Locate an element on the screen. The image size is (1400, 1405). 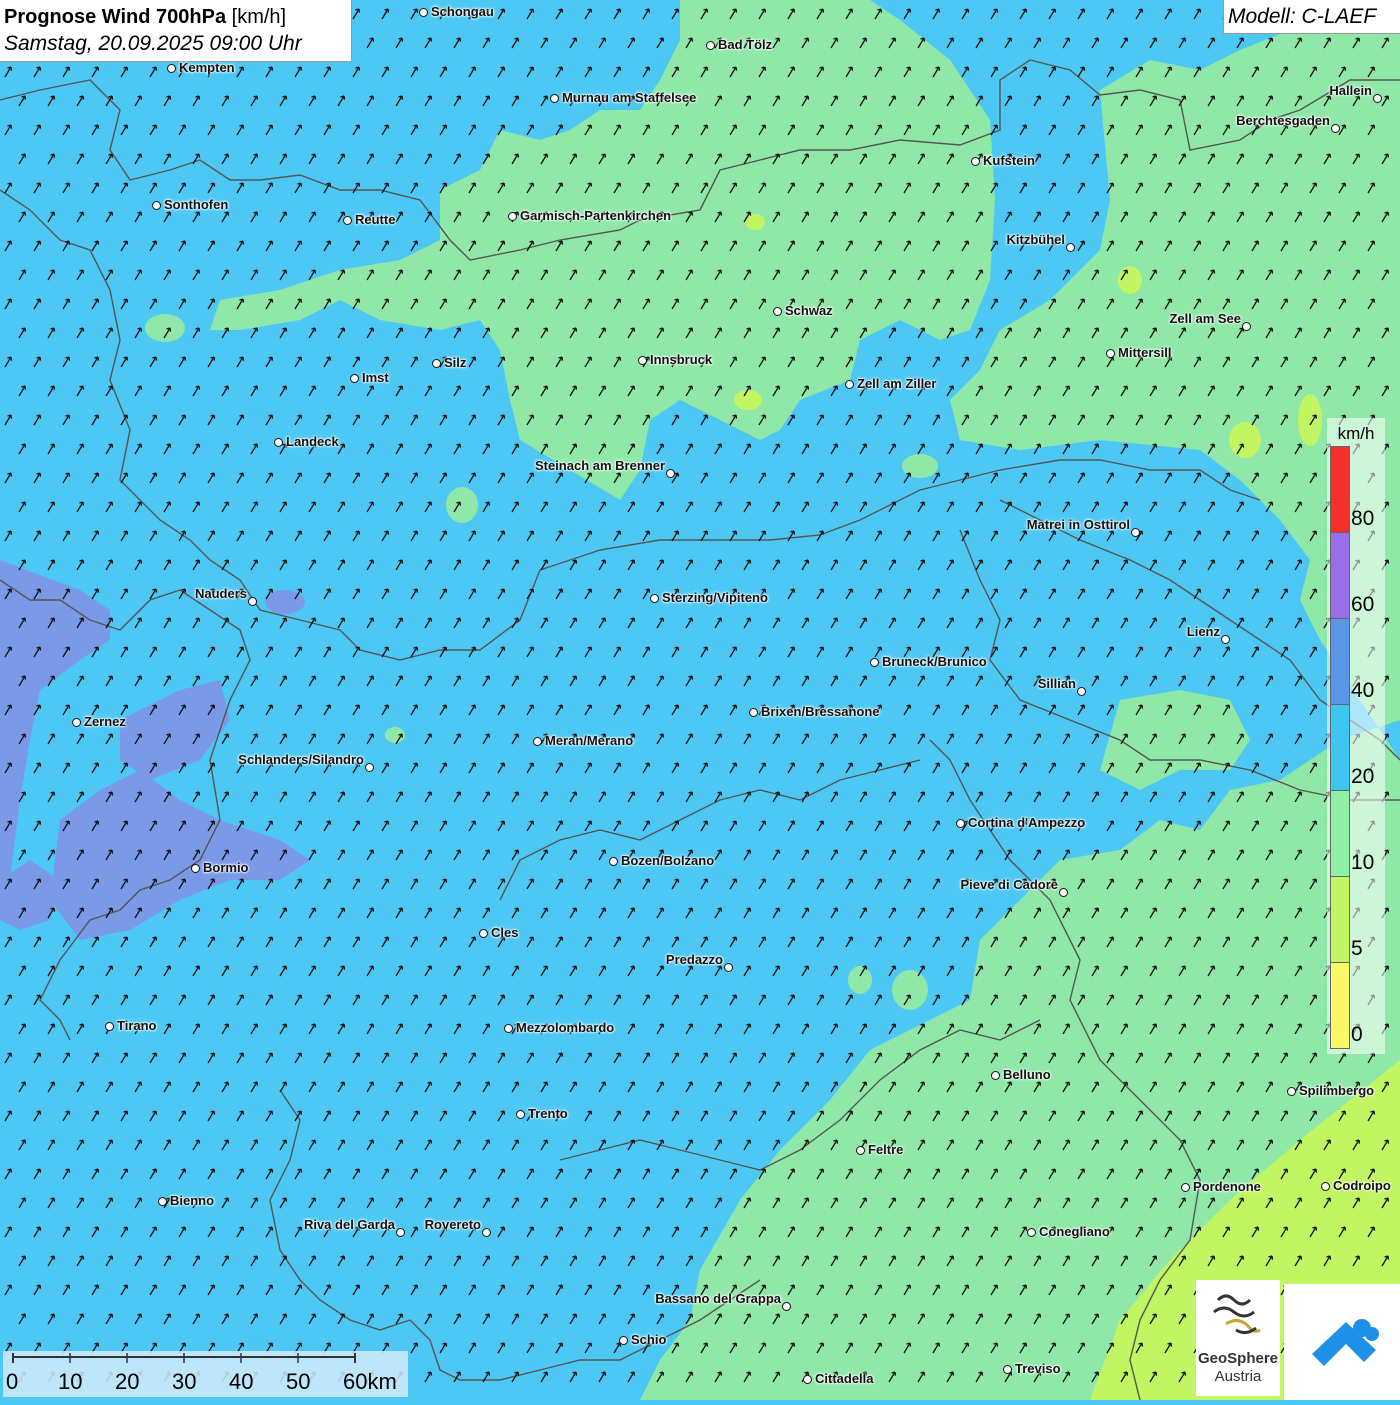
city-label: Nauders is located at coordinates (220, 593).